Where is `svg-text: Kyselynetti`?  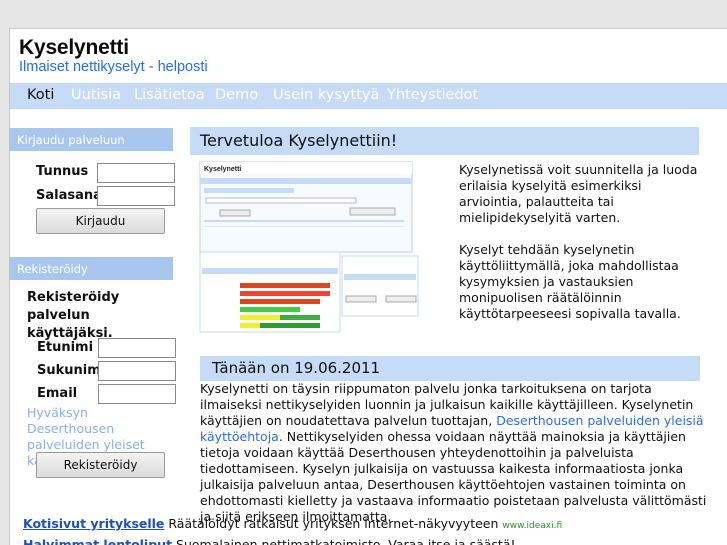
svg-text: Kyselynetti is located at coordinates (222, 169).